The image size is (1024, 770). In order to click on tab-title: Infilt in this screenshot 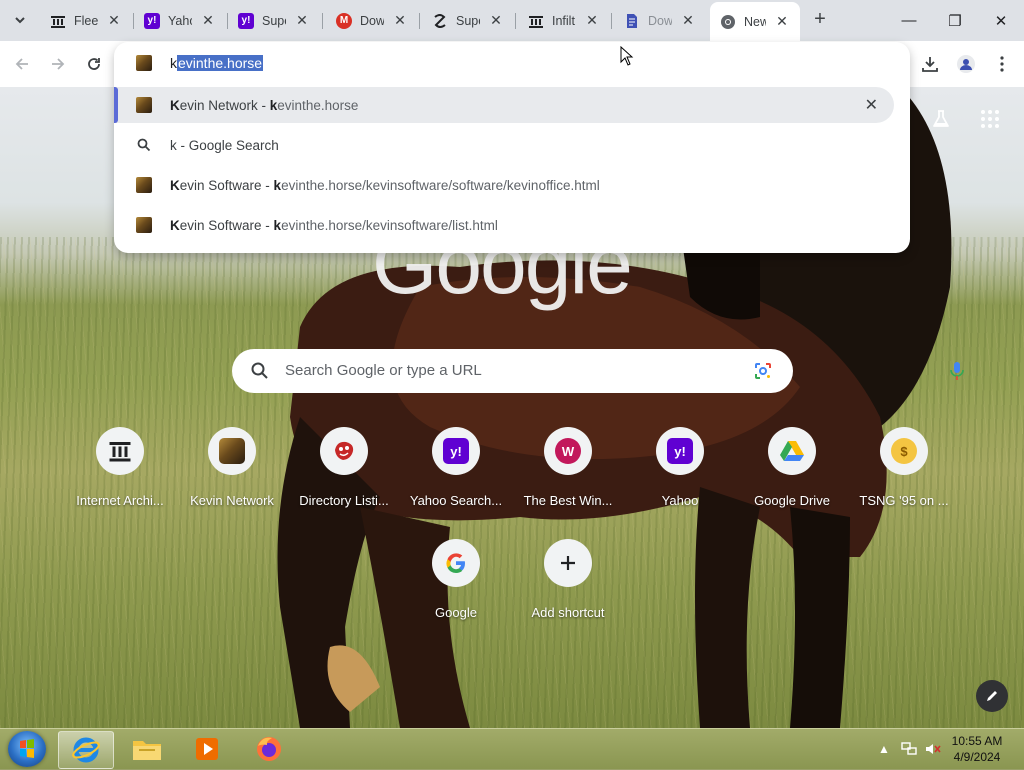, I will do `click(563, 20)`.